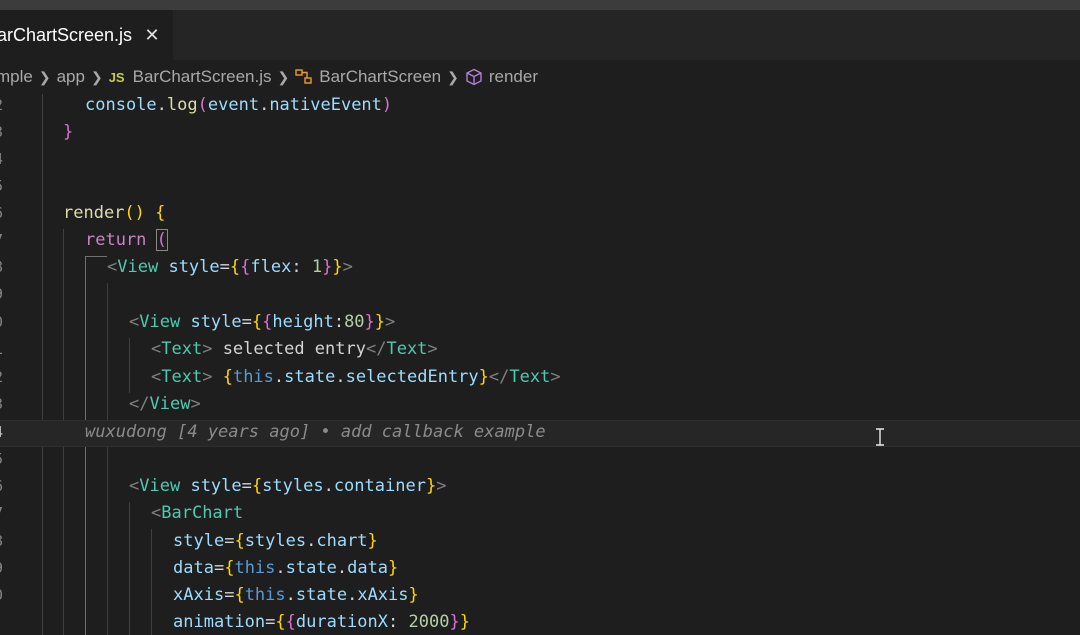 The height and width of the screenshot is (635, 1080). I want to click on code-line: 3 }, so click(540, 134).